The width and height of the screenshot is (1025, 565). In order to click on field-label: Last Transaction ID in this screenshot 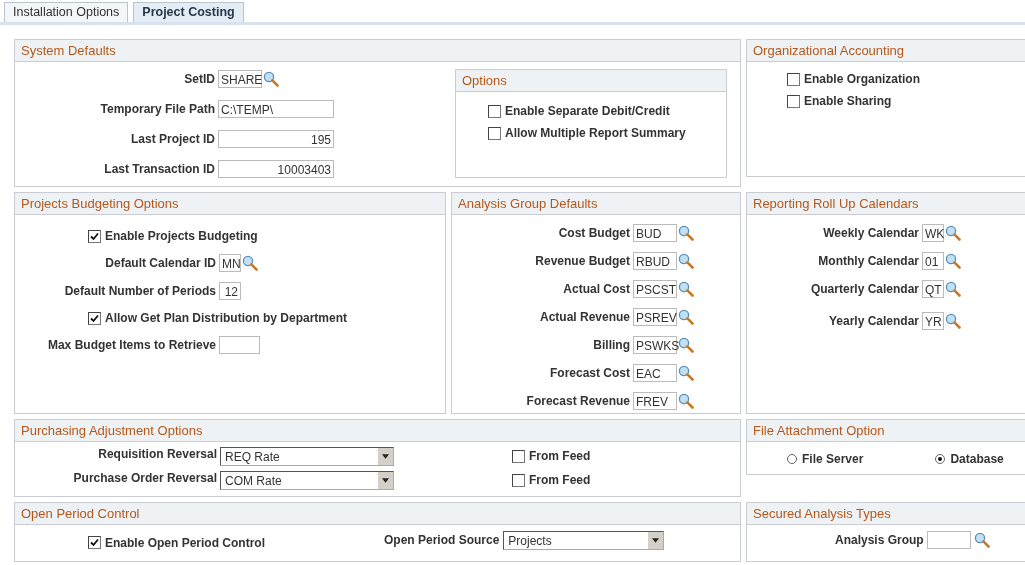, I will do `click(159, 169)`.